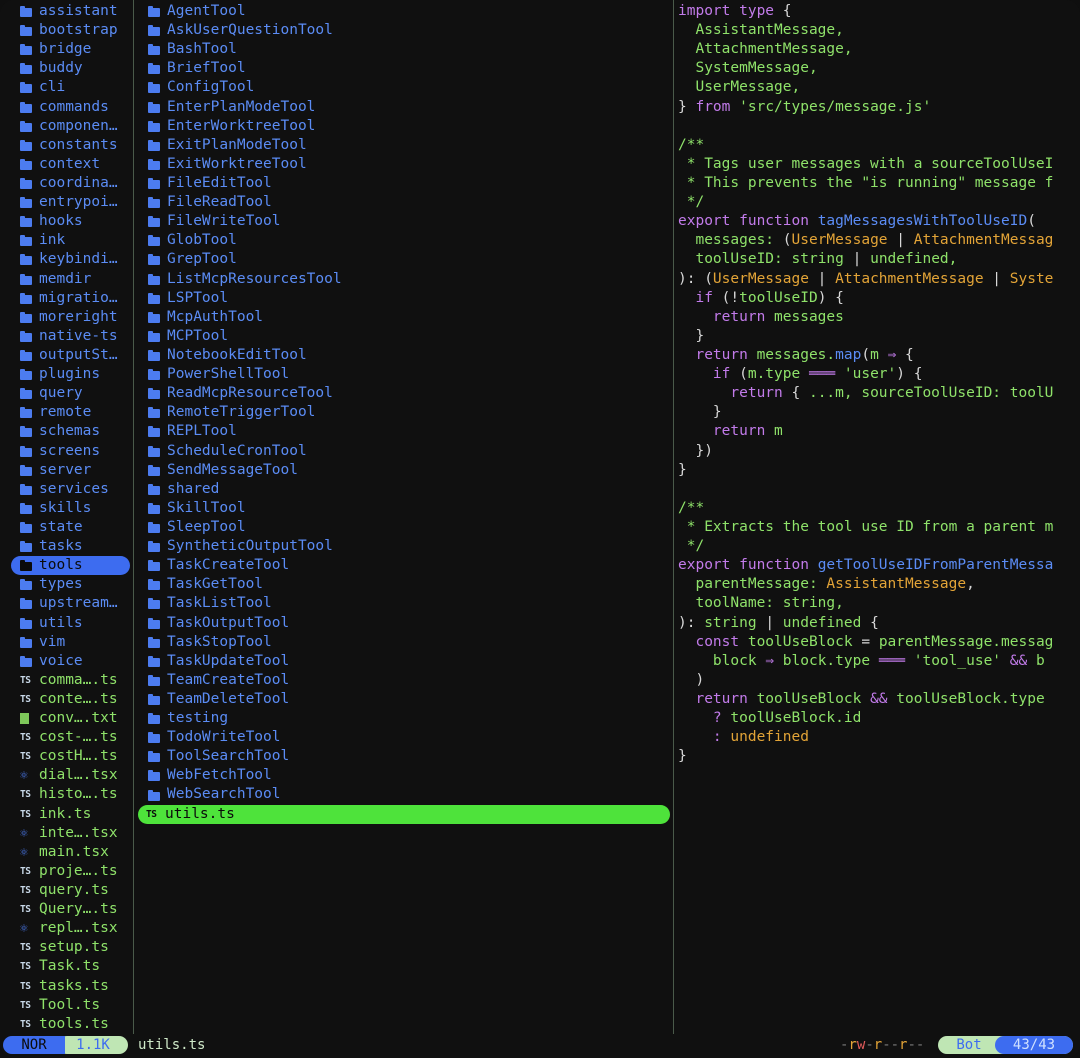 This screenshot has width=1080, height=1058. Describe the element at coordinates (69, 221) in the screenshot. I see `parent-dir-entry: hooks` at that location.